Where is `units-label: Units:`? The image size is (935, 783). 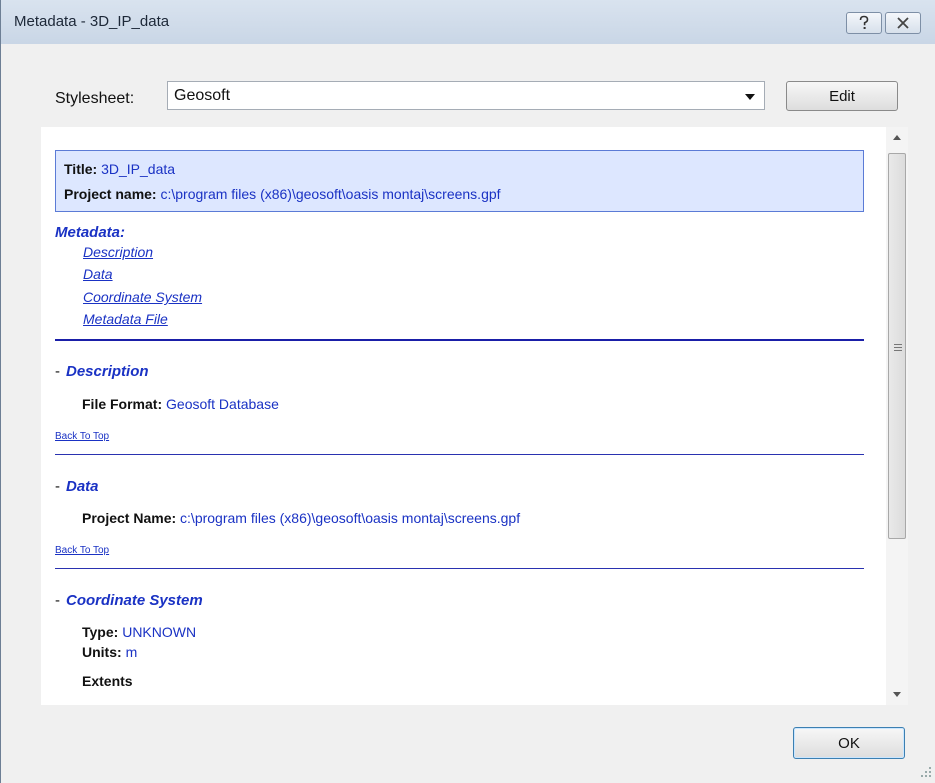
units-label: Units: is located at coordinates (102, 652).